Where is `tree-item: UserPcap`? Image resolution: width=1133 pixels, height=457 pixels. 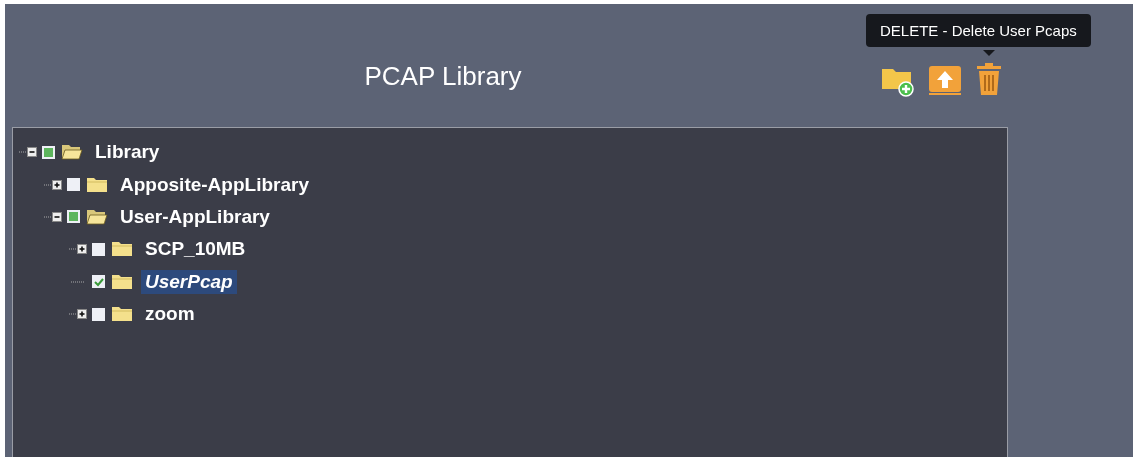 tree-item: UserPcap is located at coordinates (189, 281).